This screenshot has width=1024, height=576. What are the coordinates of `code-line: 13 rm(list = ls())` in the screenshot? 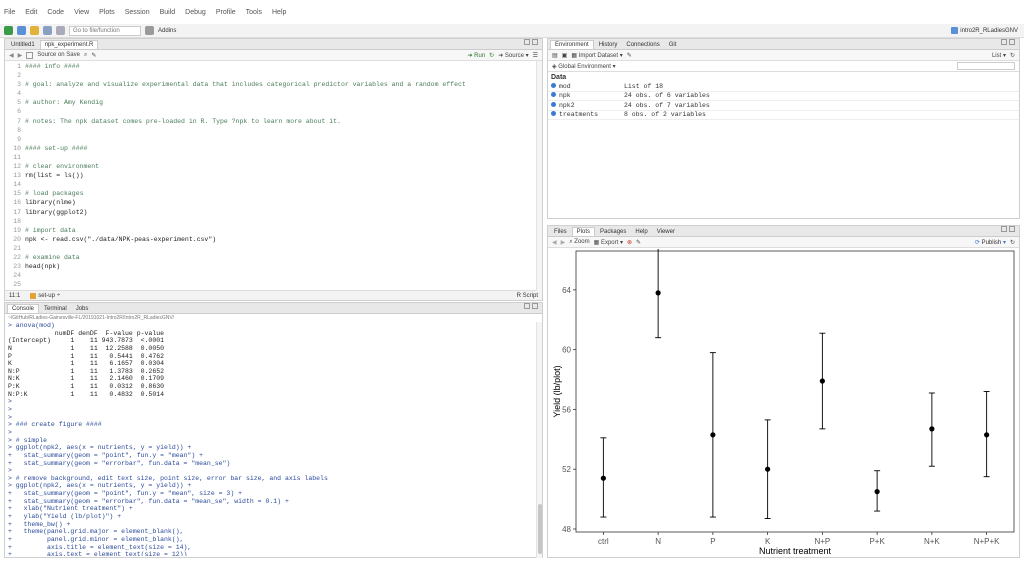 It's located at (273, 175).